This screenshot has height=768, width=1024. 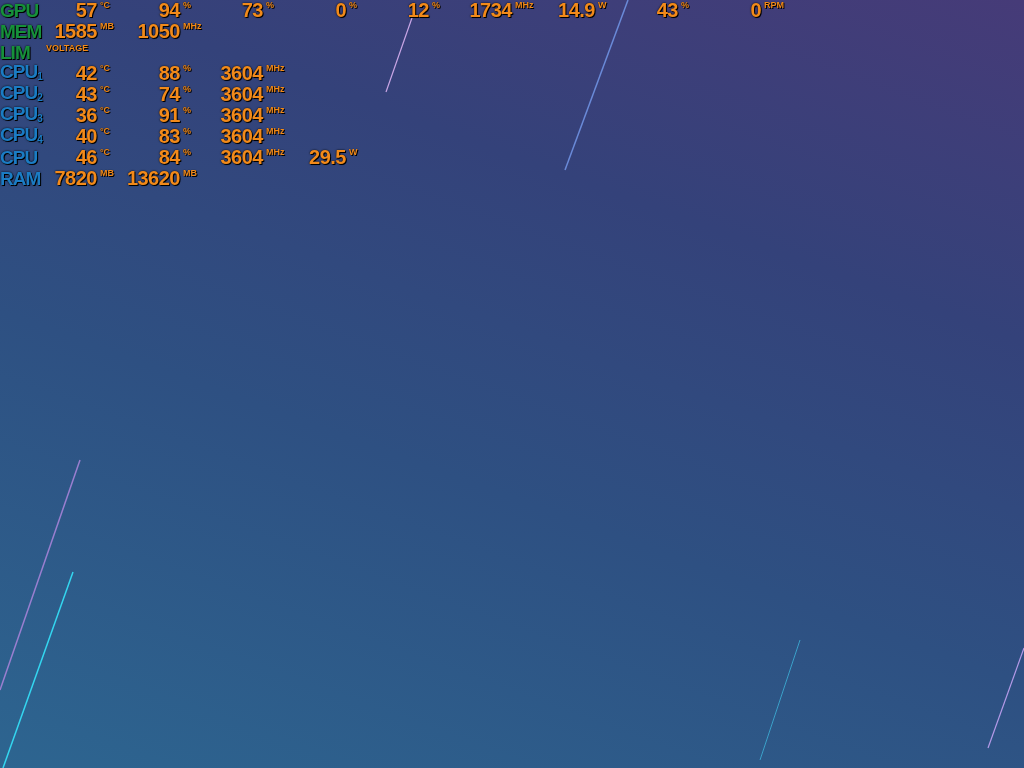 What do you see at coordinates (85, 115) in the screenshot?
I see `value-text: 36` at bounding box center [85, 115].